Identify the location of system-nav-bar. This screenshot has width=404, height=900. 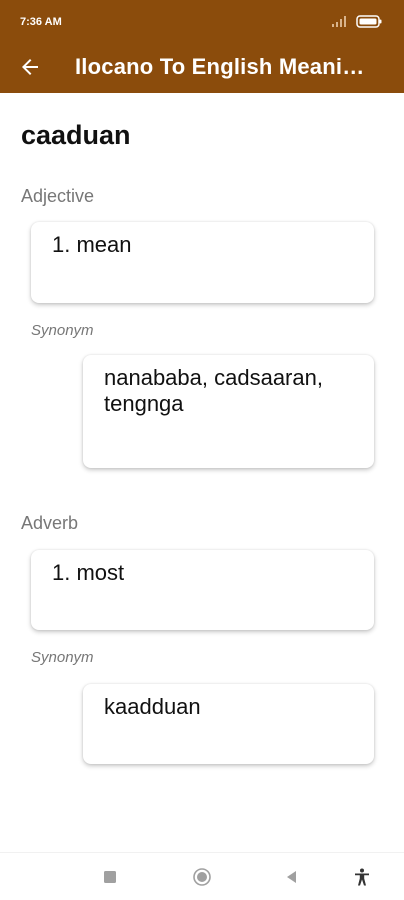
(202, 876).